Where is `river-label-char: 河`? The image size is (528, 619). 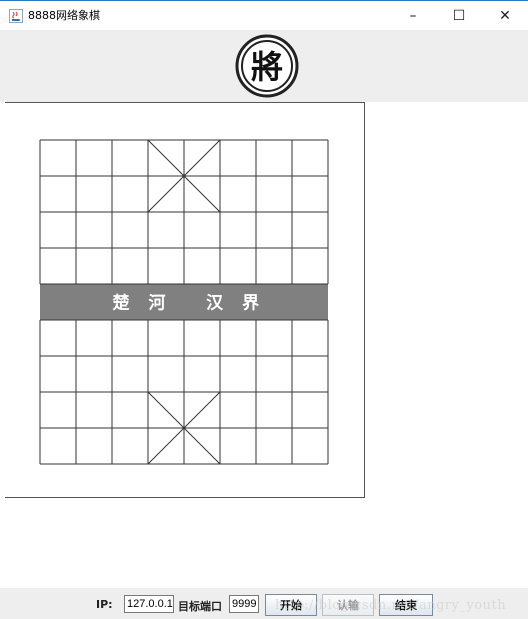 river-label-char: 河 is located at coordinates (157, 303).